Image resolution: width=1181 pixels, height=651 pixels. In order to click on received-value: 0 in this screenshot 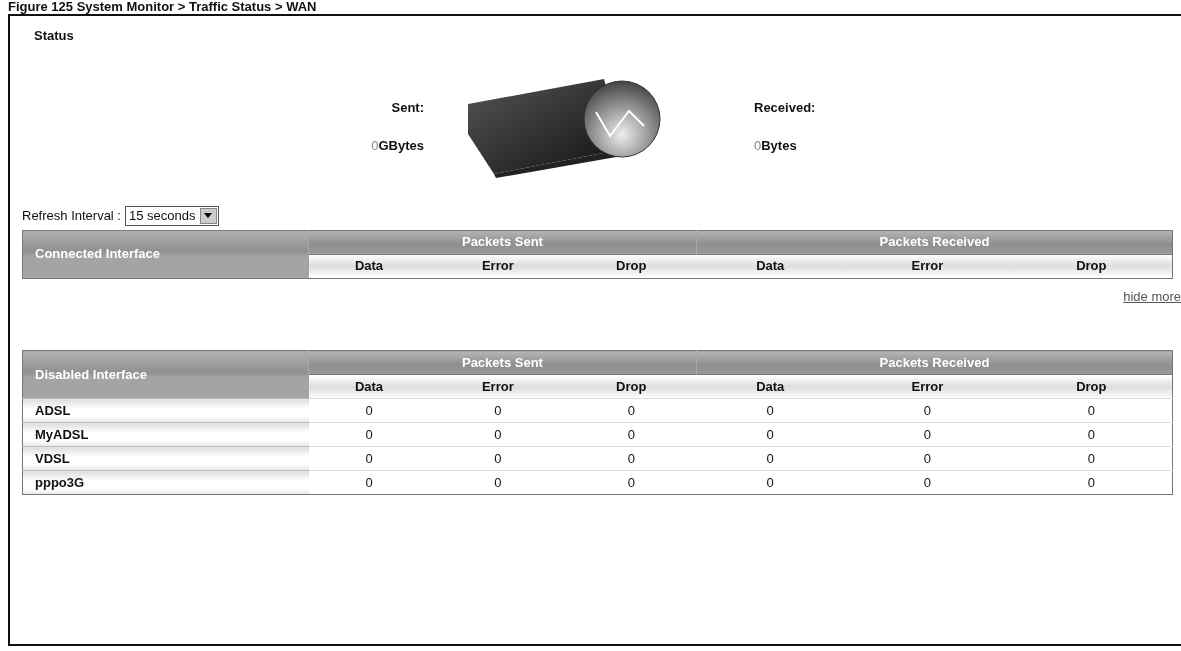, I will do `click(758, 145)`.